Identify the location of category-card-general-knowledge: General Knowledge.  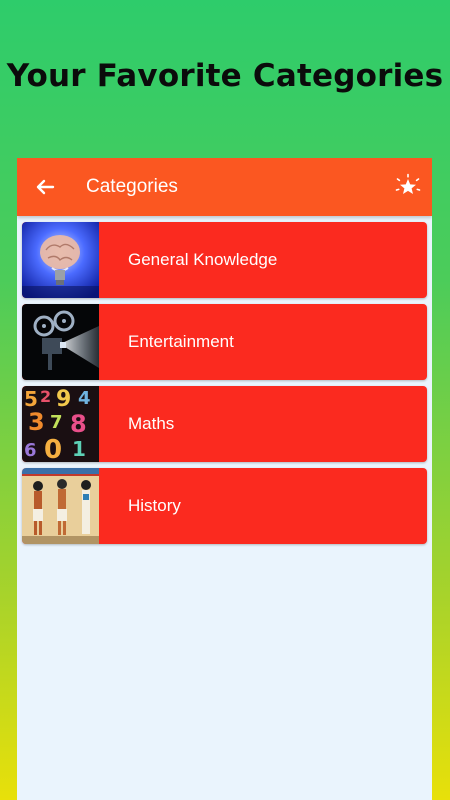
(224, 260).